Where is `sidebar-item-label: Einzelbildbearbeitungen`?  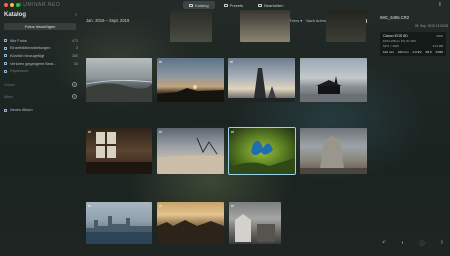 sidebar-item-label: Einzelbildbearbeitungen is located at coordinates (30, 48).